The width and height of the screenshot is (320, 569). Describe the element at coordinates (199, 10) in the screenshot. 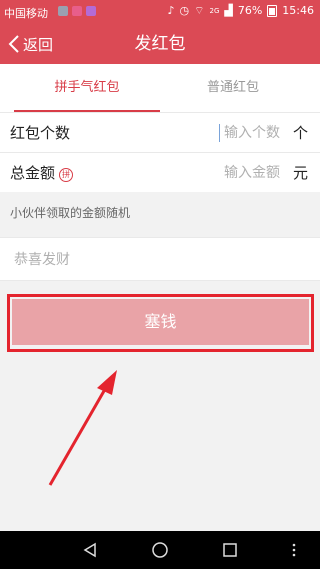

I see `wifi-icon: ⌔` at that location.